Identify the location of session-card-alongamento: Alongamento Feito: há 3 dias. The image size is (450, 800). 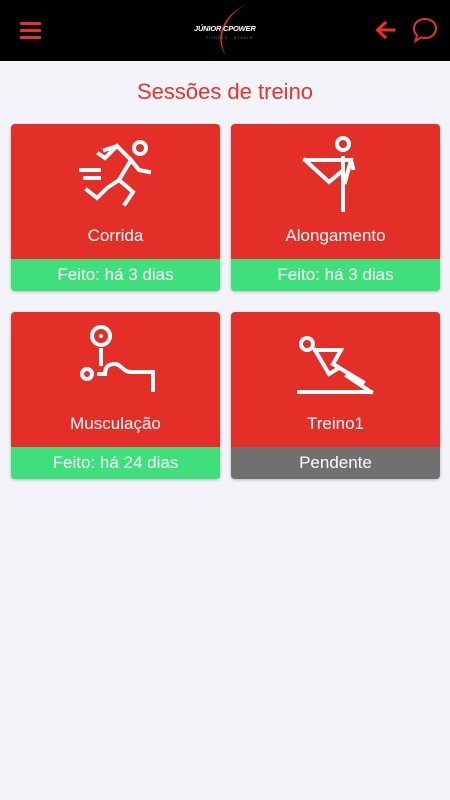
(335, 207).